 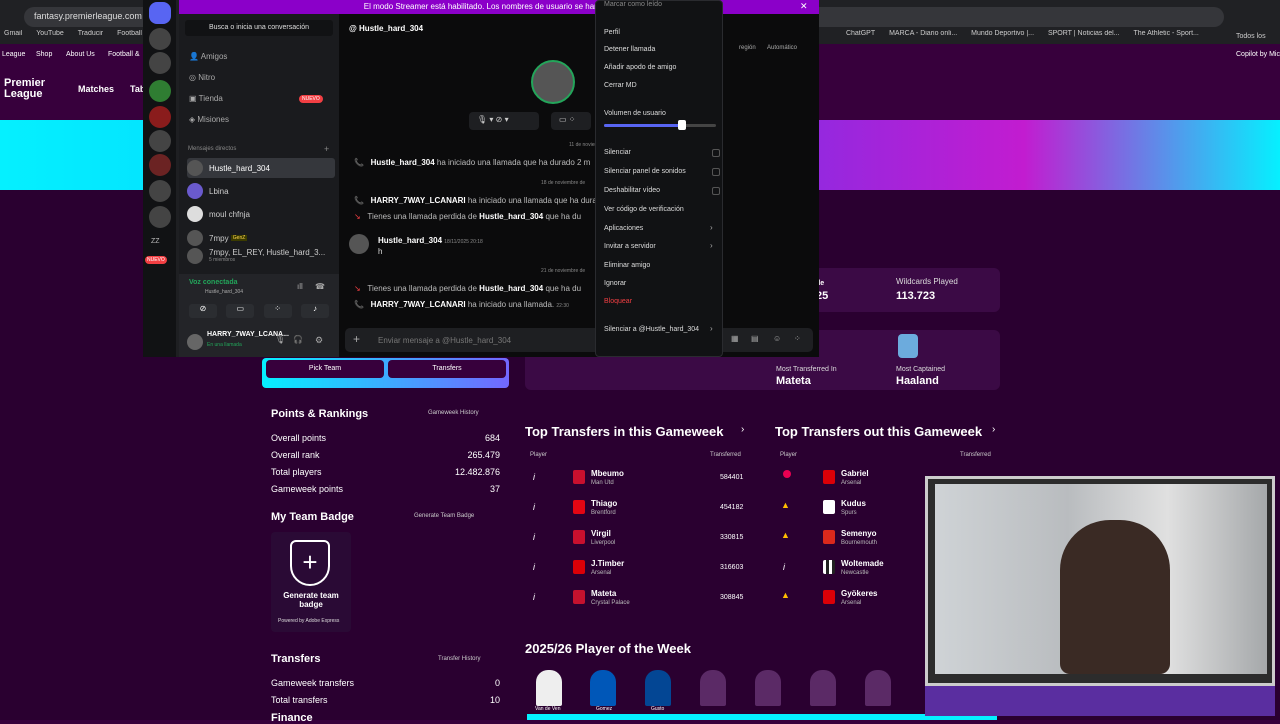 I want to click on region-select: Automático, so click(x=782, y=48).